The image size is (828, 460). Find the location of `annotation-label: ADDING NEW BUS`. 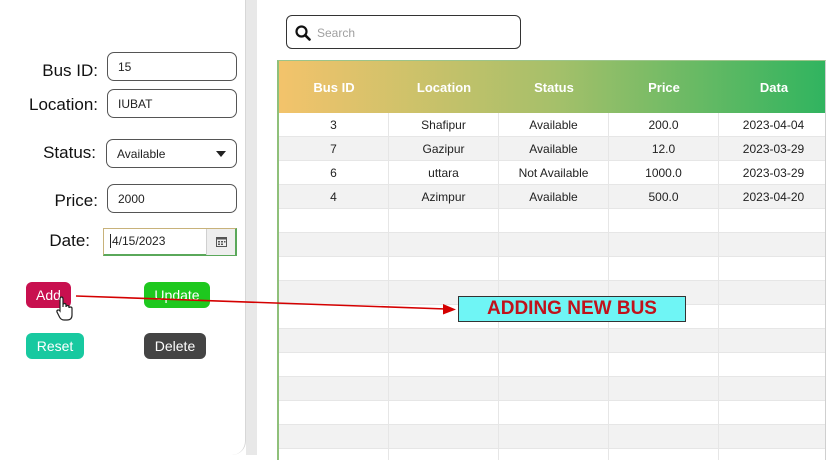

annotation-label: ADDING NEW BUS is located at coordinates (572, 309).